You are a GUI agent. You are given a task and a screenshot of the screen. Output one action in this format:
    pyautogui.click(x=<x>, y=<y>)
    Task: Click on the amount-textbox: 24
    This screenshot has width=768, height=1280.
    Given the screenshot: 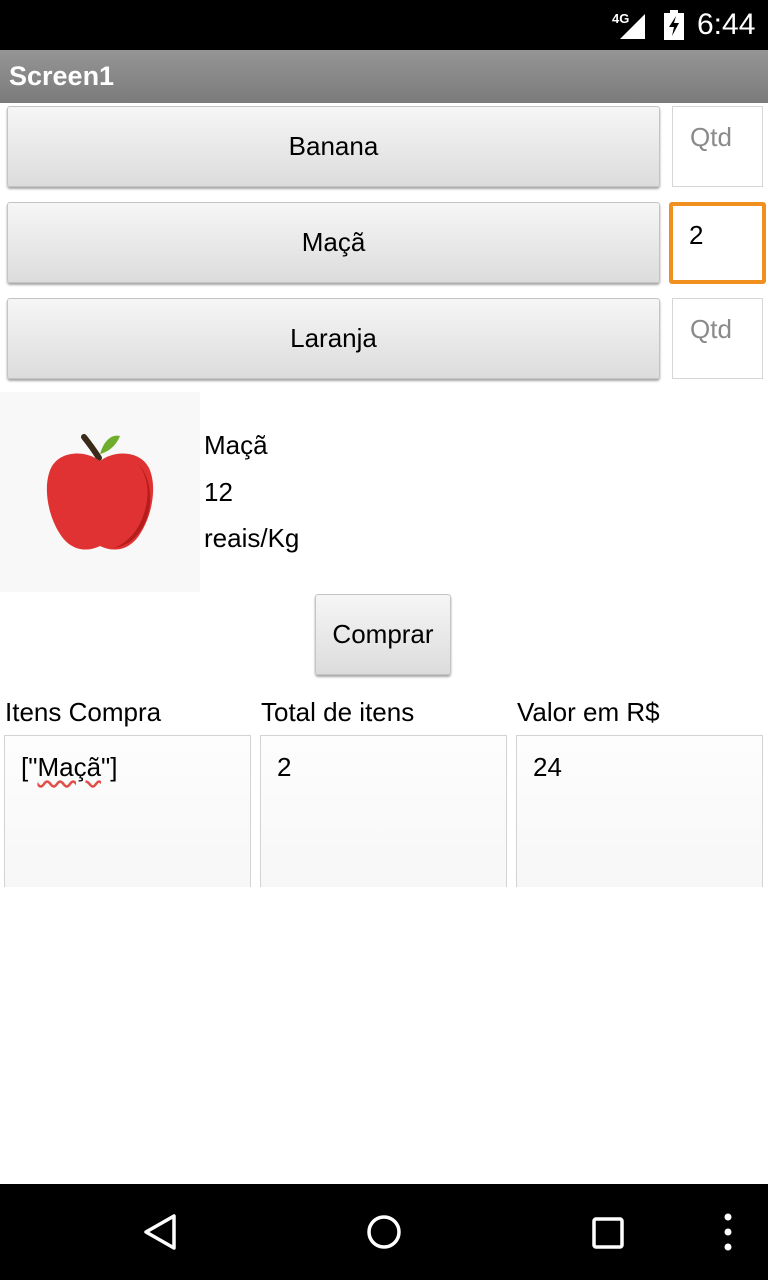 What is the action you would take?
    pyautogui.click(x=639, y=811)
    